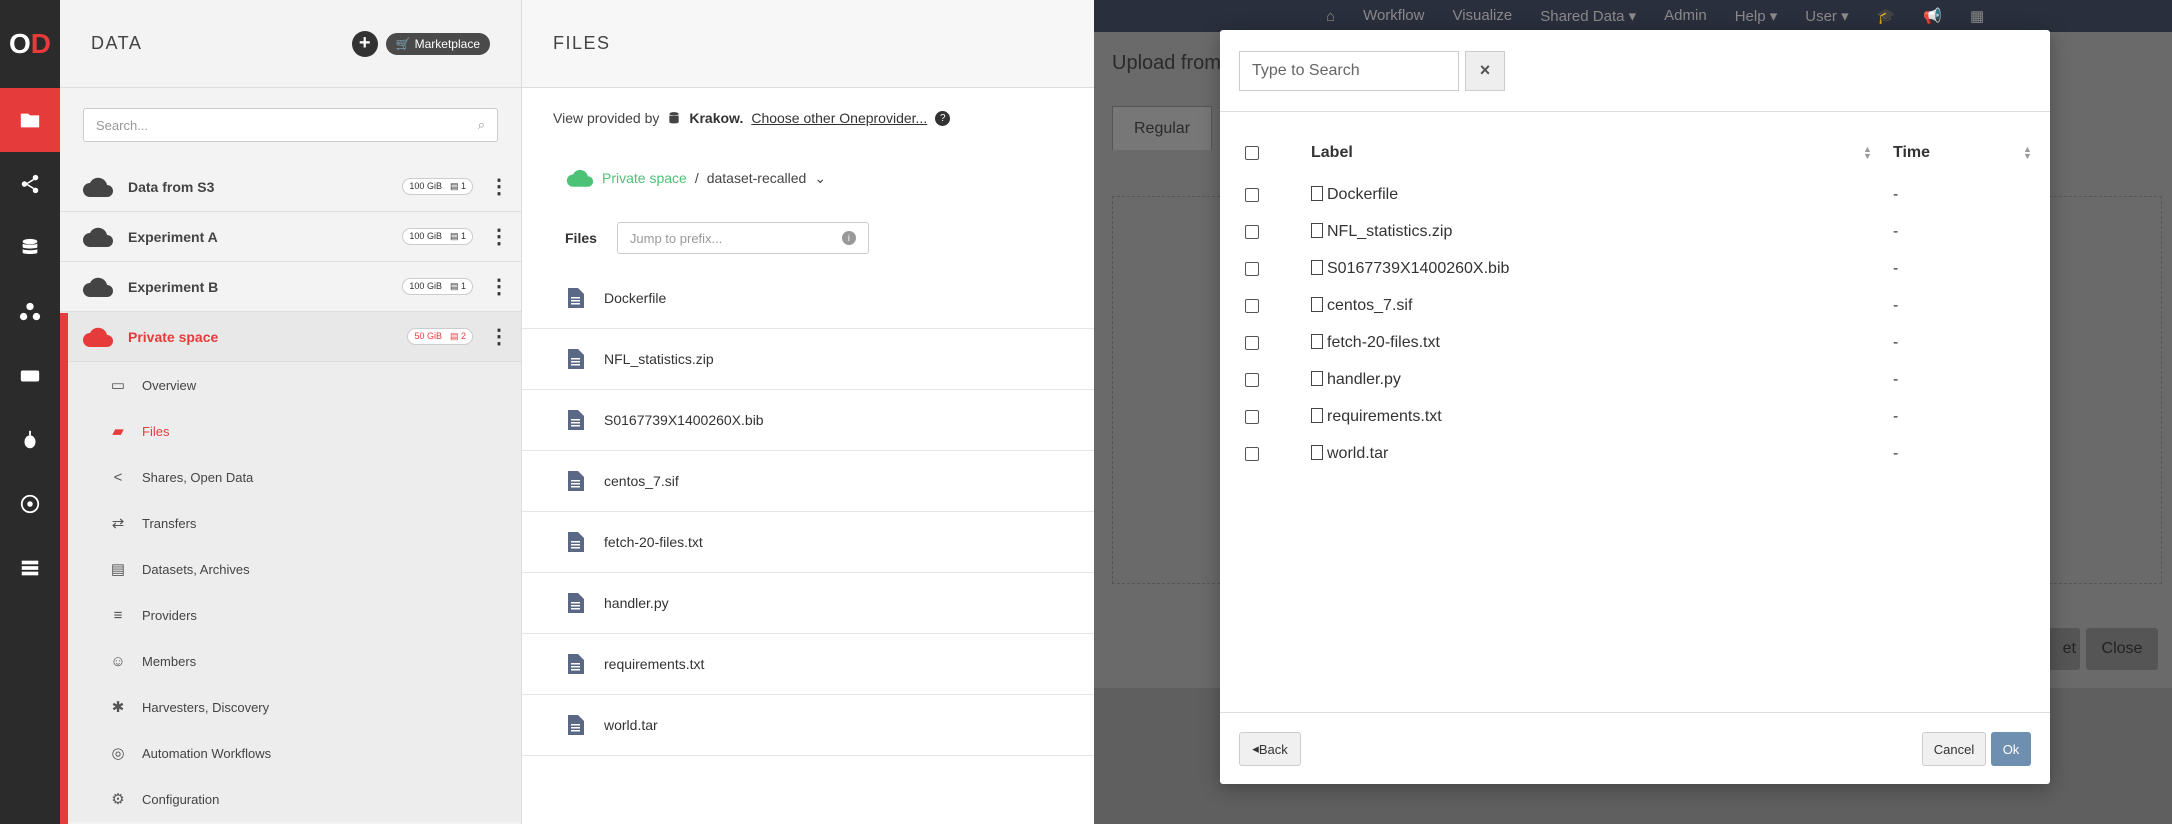  What do you see at coordinates (1635, 268) in the screenshot?
I see `table-row: S0167739X1400260X.bib -` at bounding box center [1635, 268].